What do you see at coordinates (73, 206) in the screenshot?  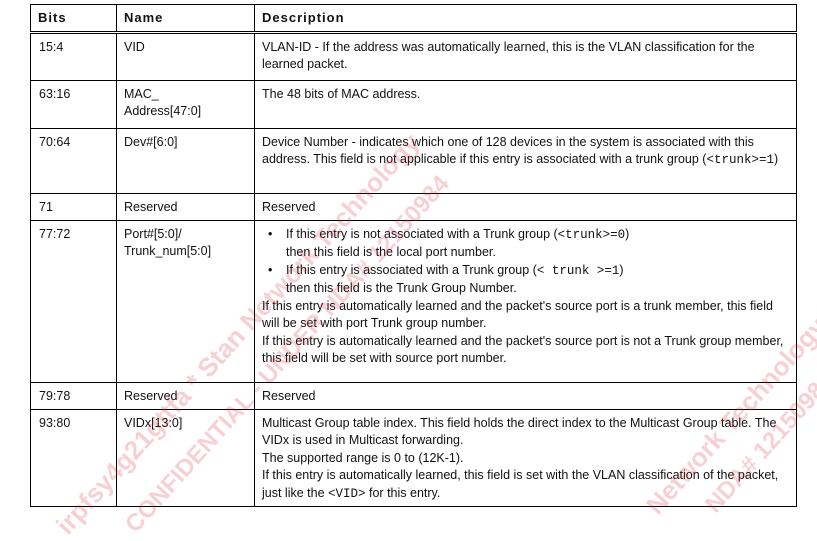 I see `bits-cell: 71` at bounding box center [73, 206].